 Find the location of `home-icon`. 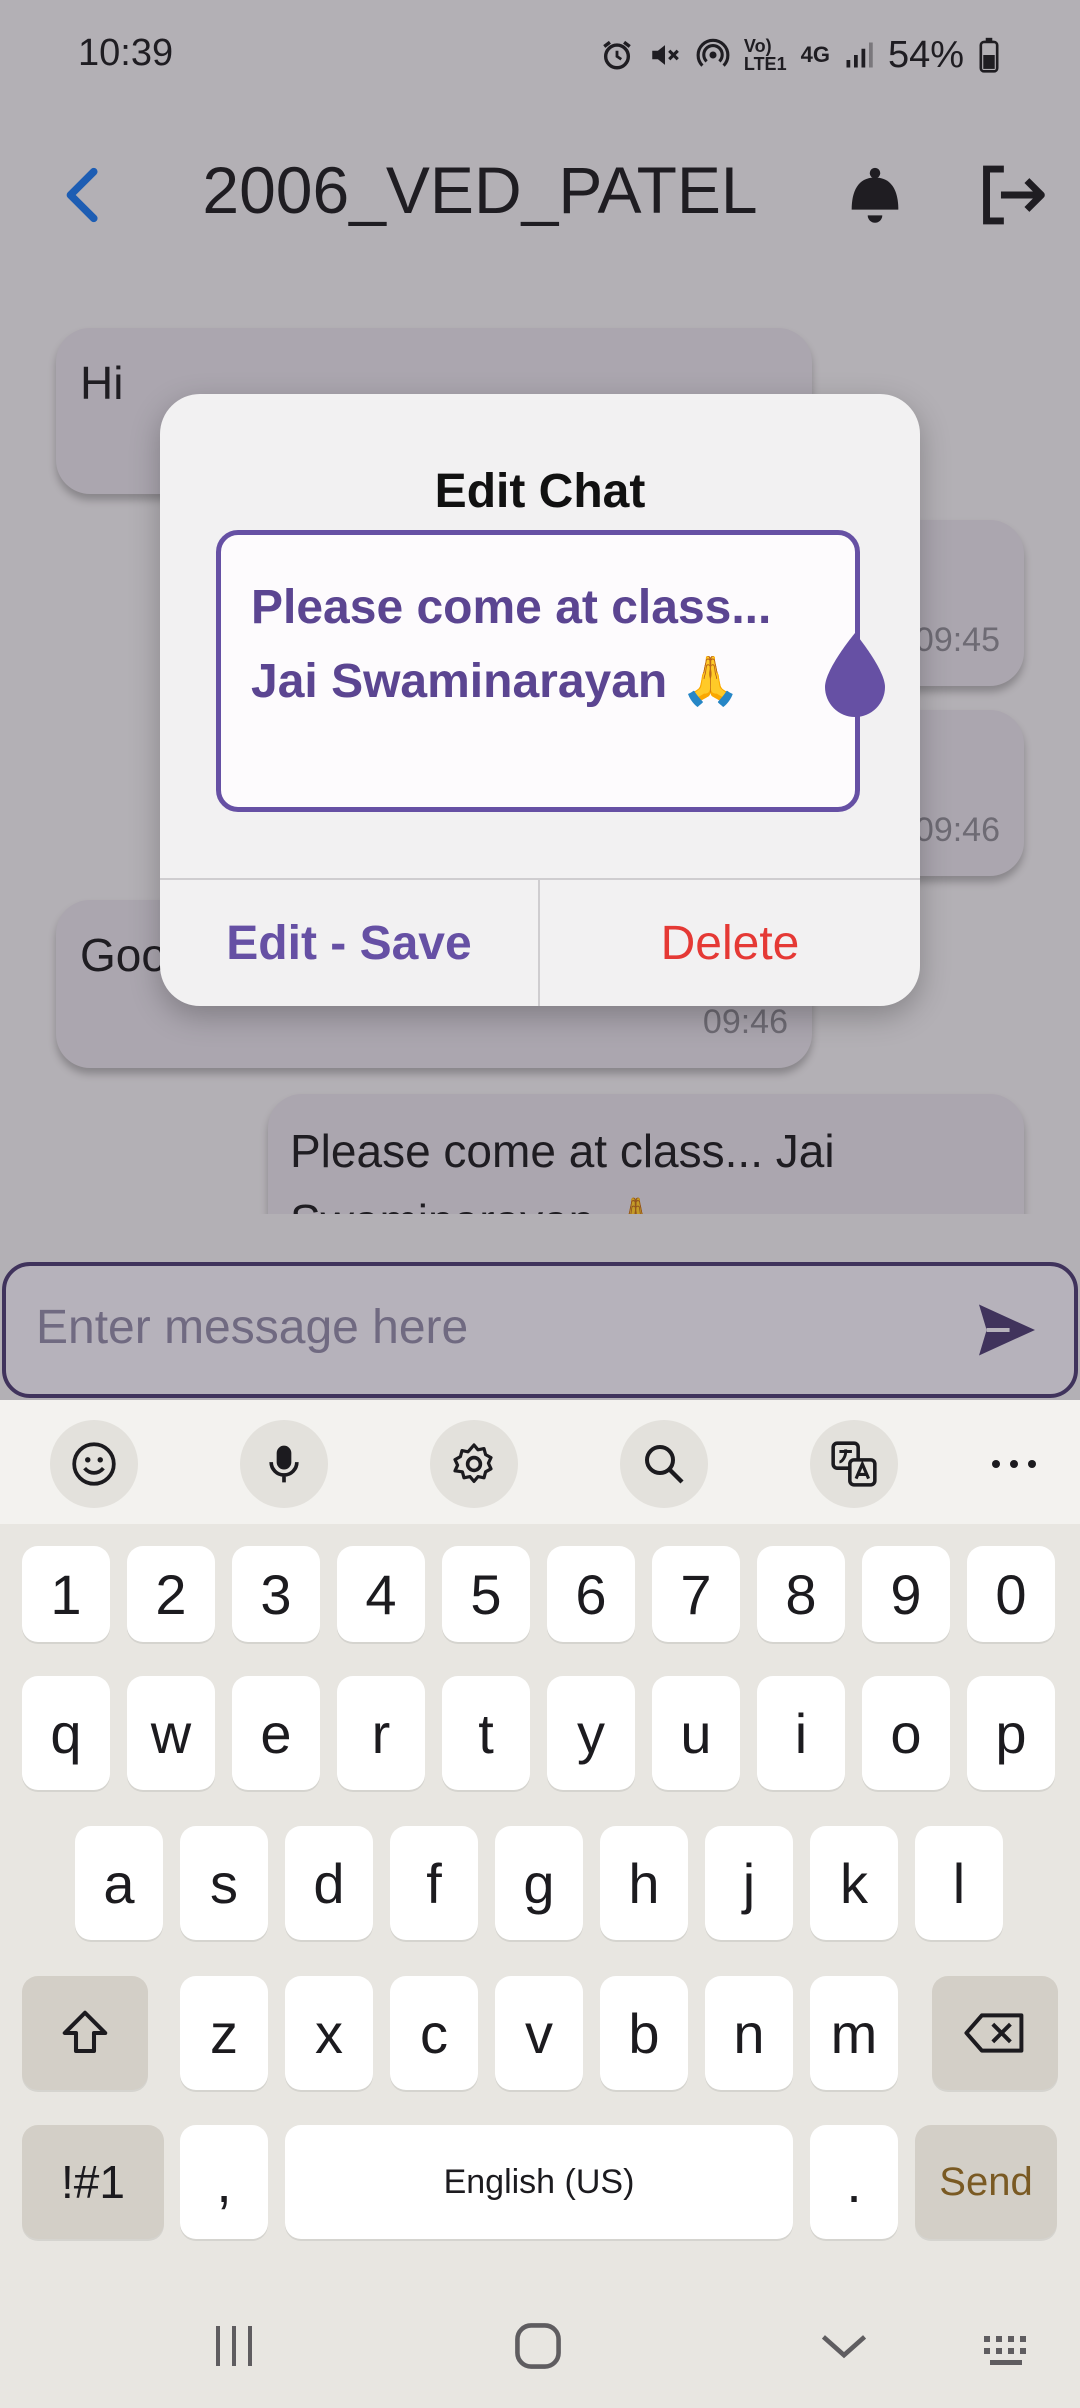

home-icon is located at coordinates (538, 2346).